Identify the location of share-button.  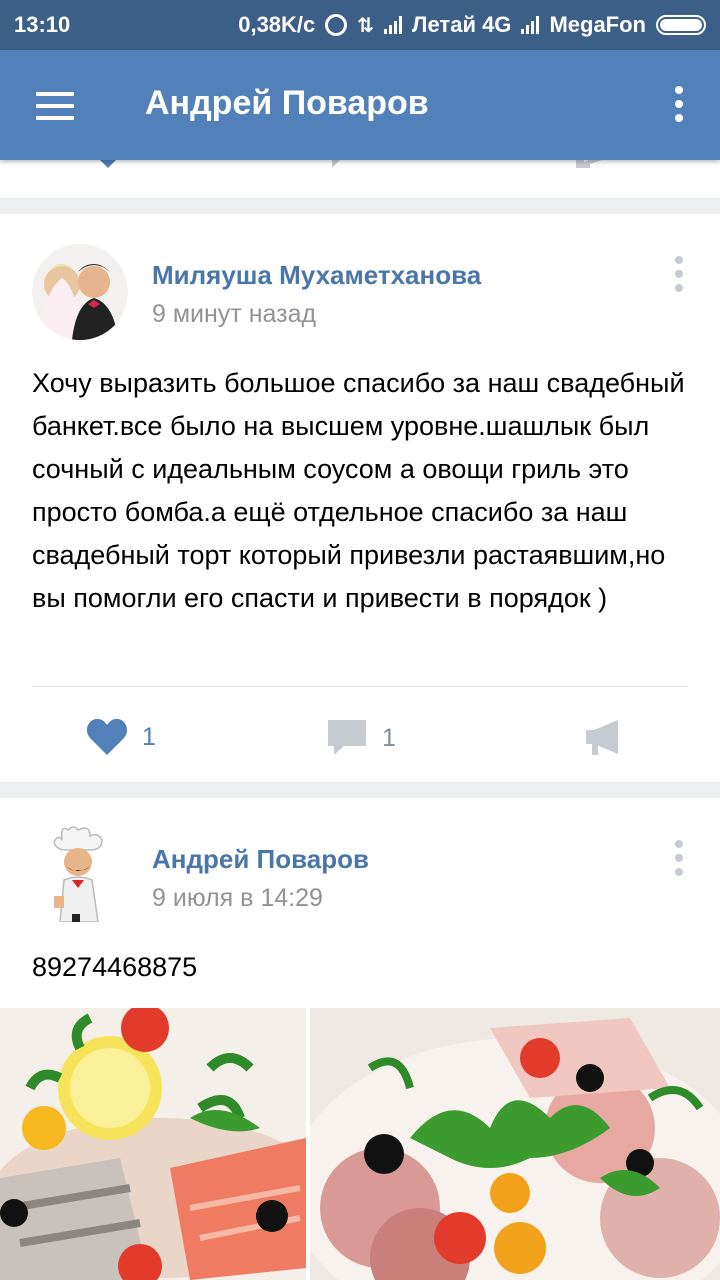
(603, 738).